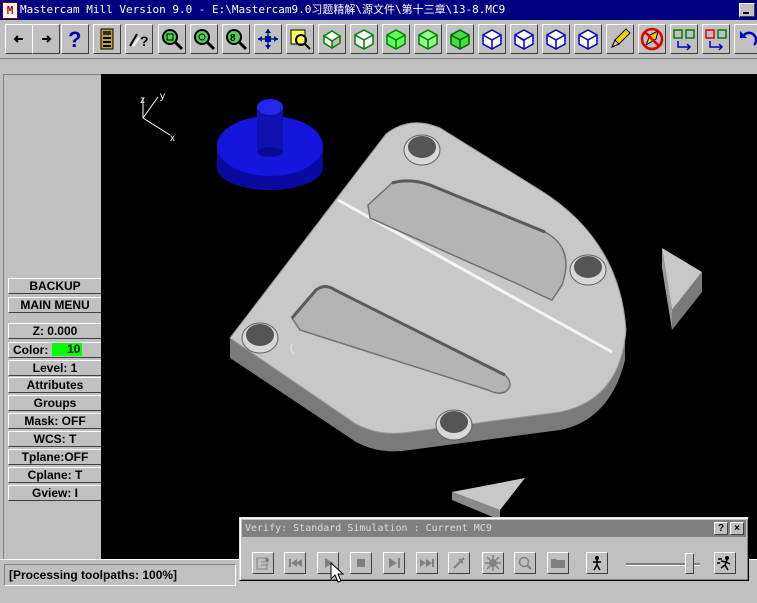  I want to click on undo-icon, so click(748, 38).